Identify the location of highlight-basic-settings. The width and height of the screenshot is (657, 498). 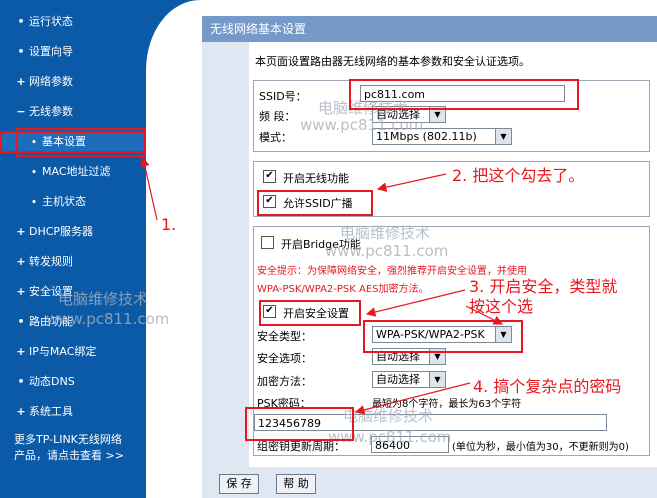
(81, 142).